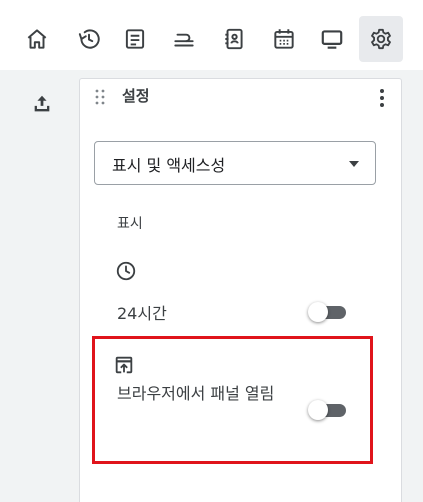  I want to click on setting-label-open-in-browser: 브라우저에서 패널 열림, so click(196, 393).